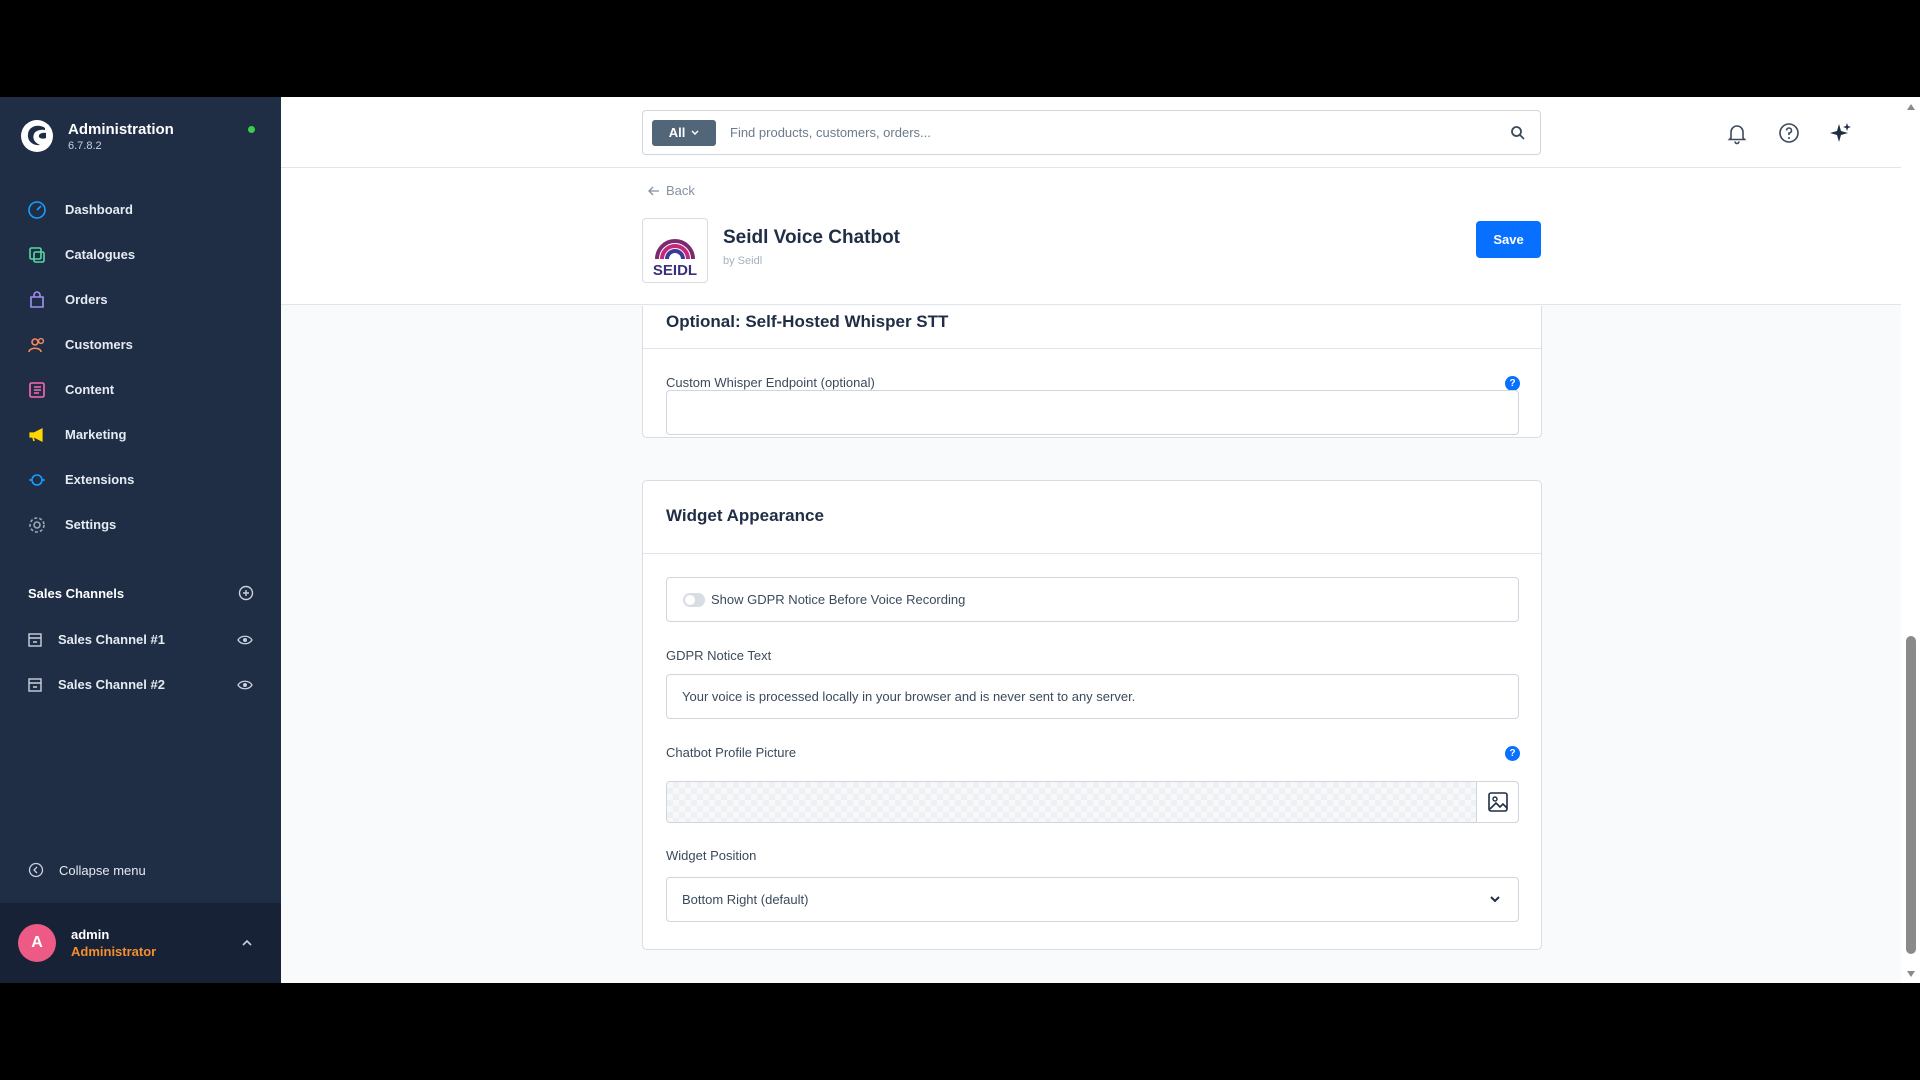 Image resolution: width=1920 pixels, height=1080 pixels. What do you see at coordinates (1910, 540) in the screenshot?
I see `page-scrollbar` at bounding box center [1910, 540].